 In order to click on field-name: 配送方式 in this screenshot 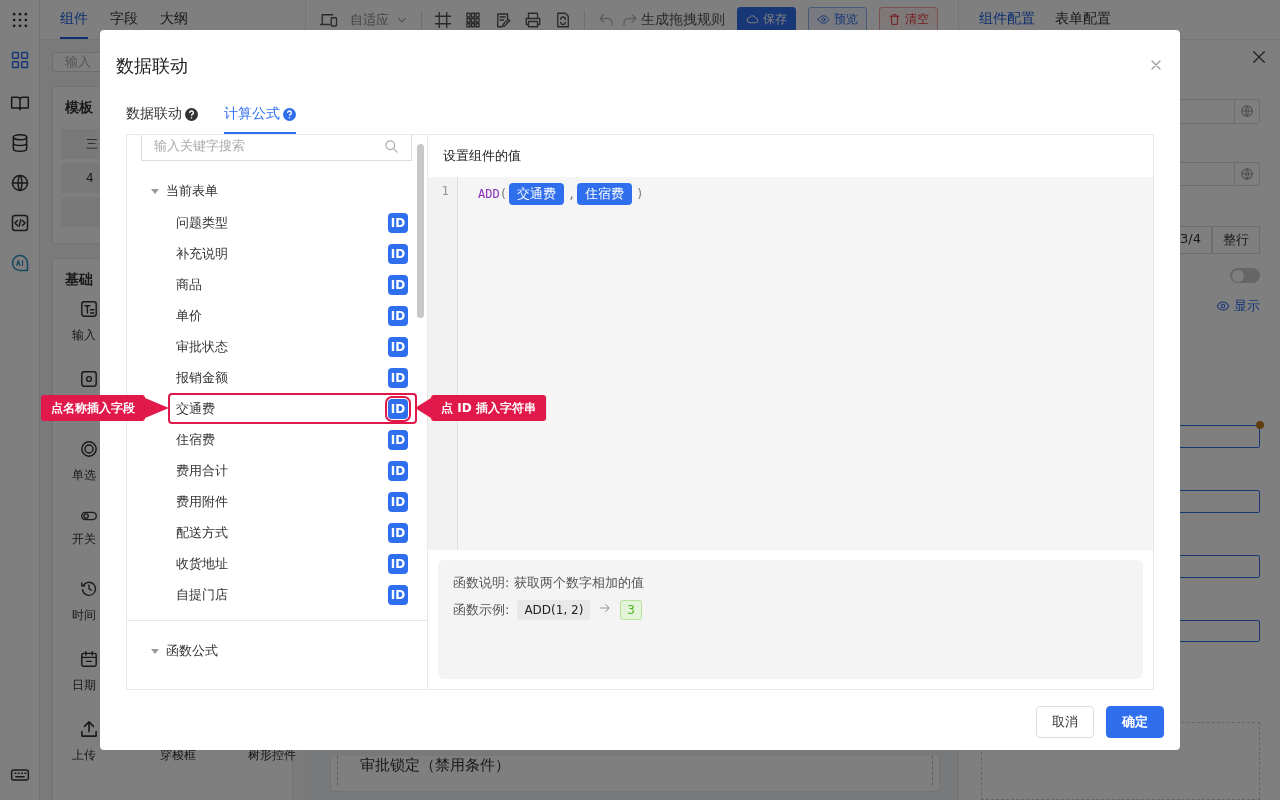, I will do `click(202, 532)`.